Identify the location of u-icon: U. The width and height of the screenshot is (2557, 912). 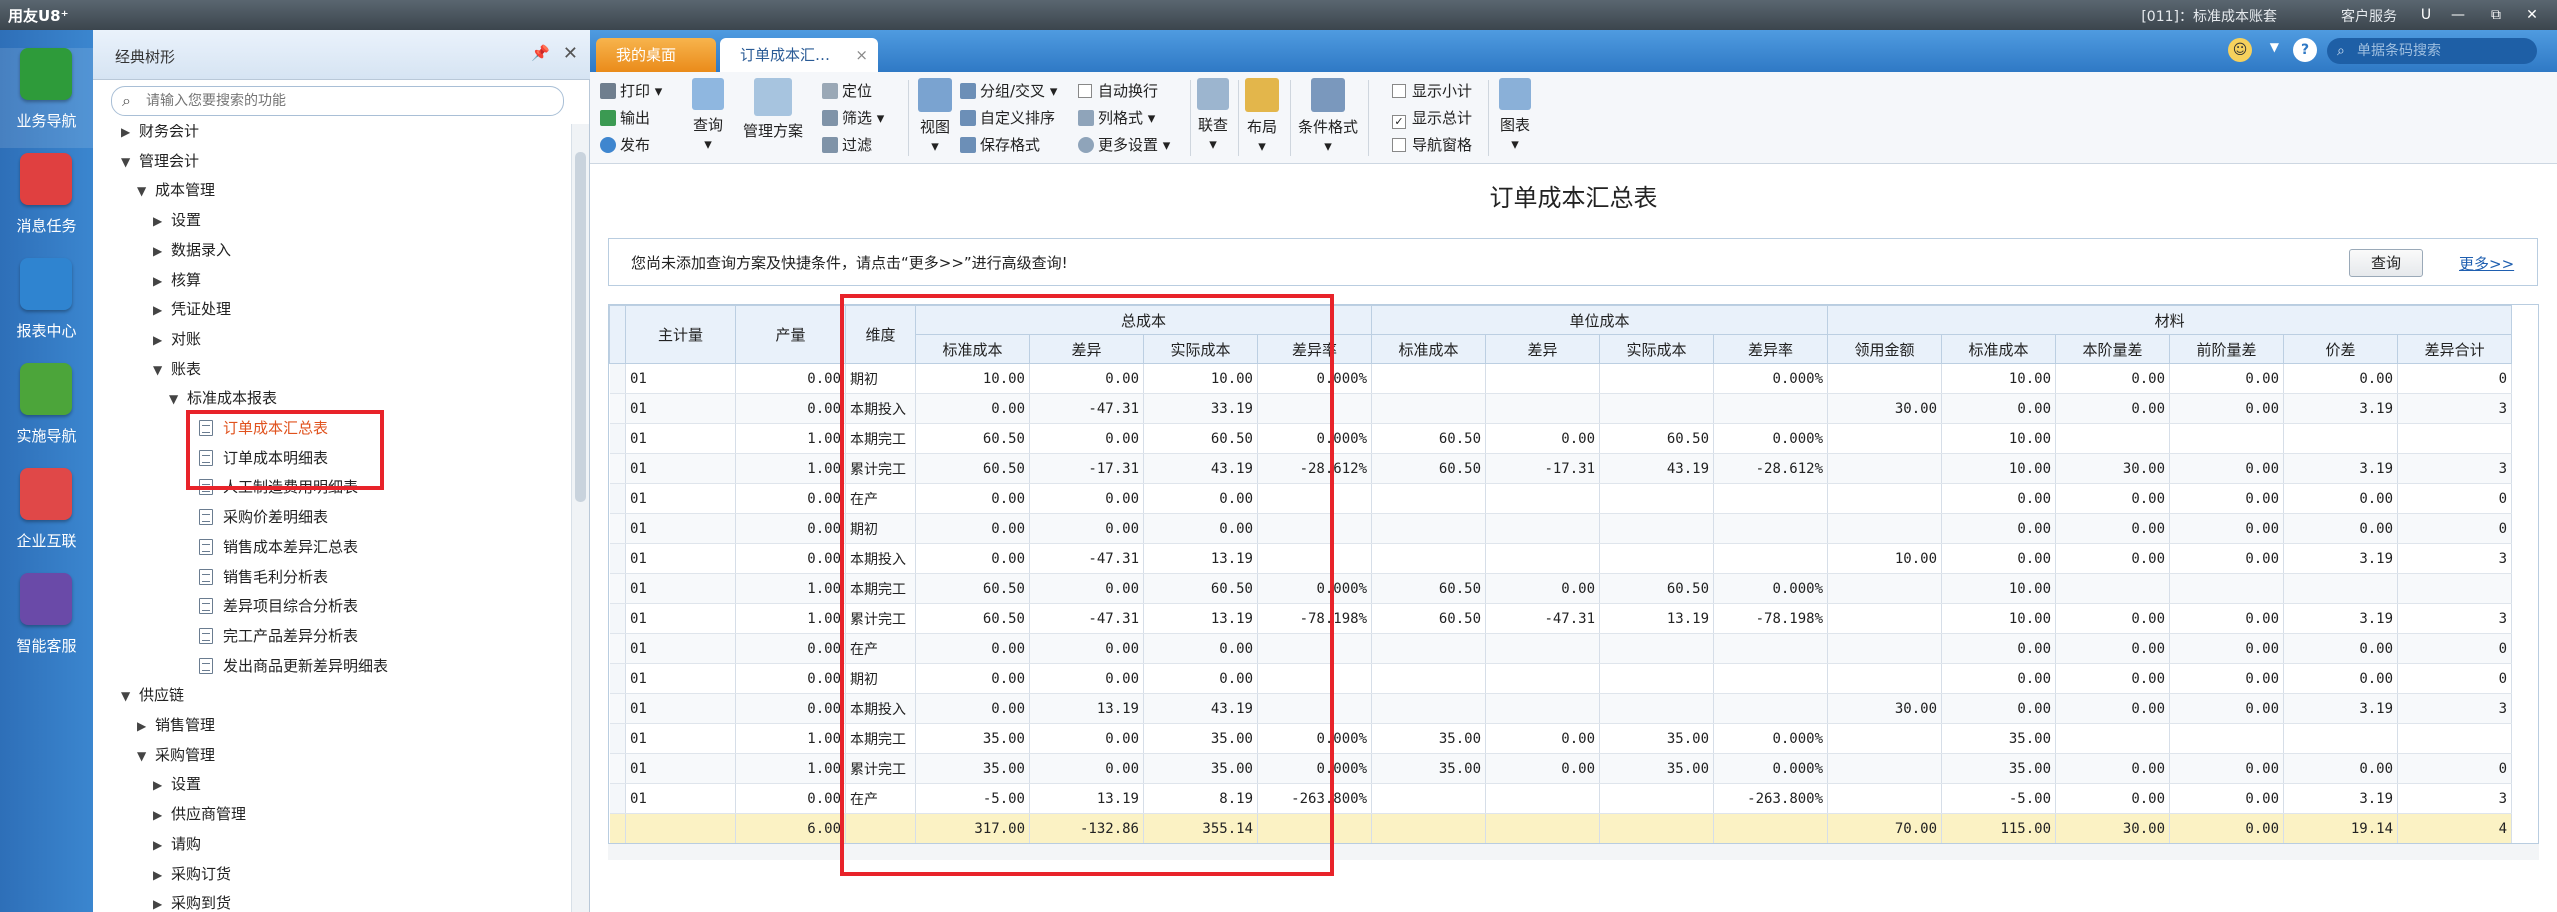
(2426, 15).